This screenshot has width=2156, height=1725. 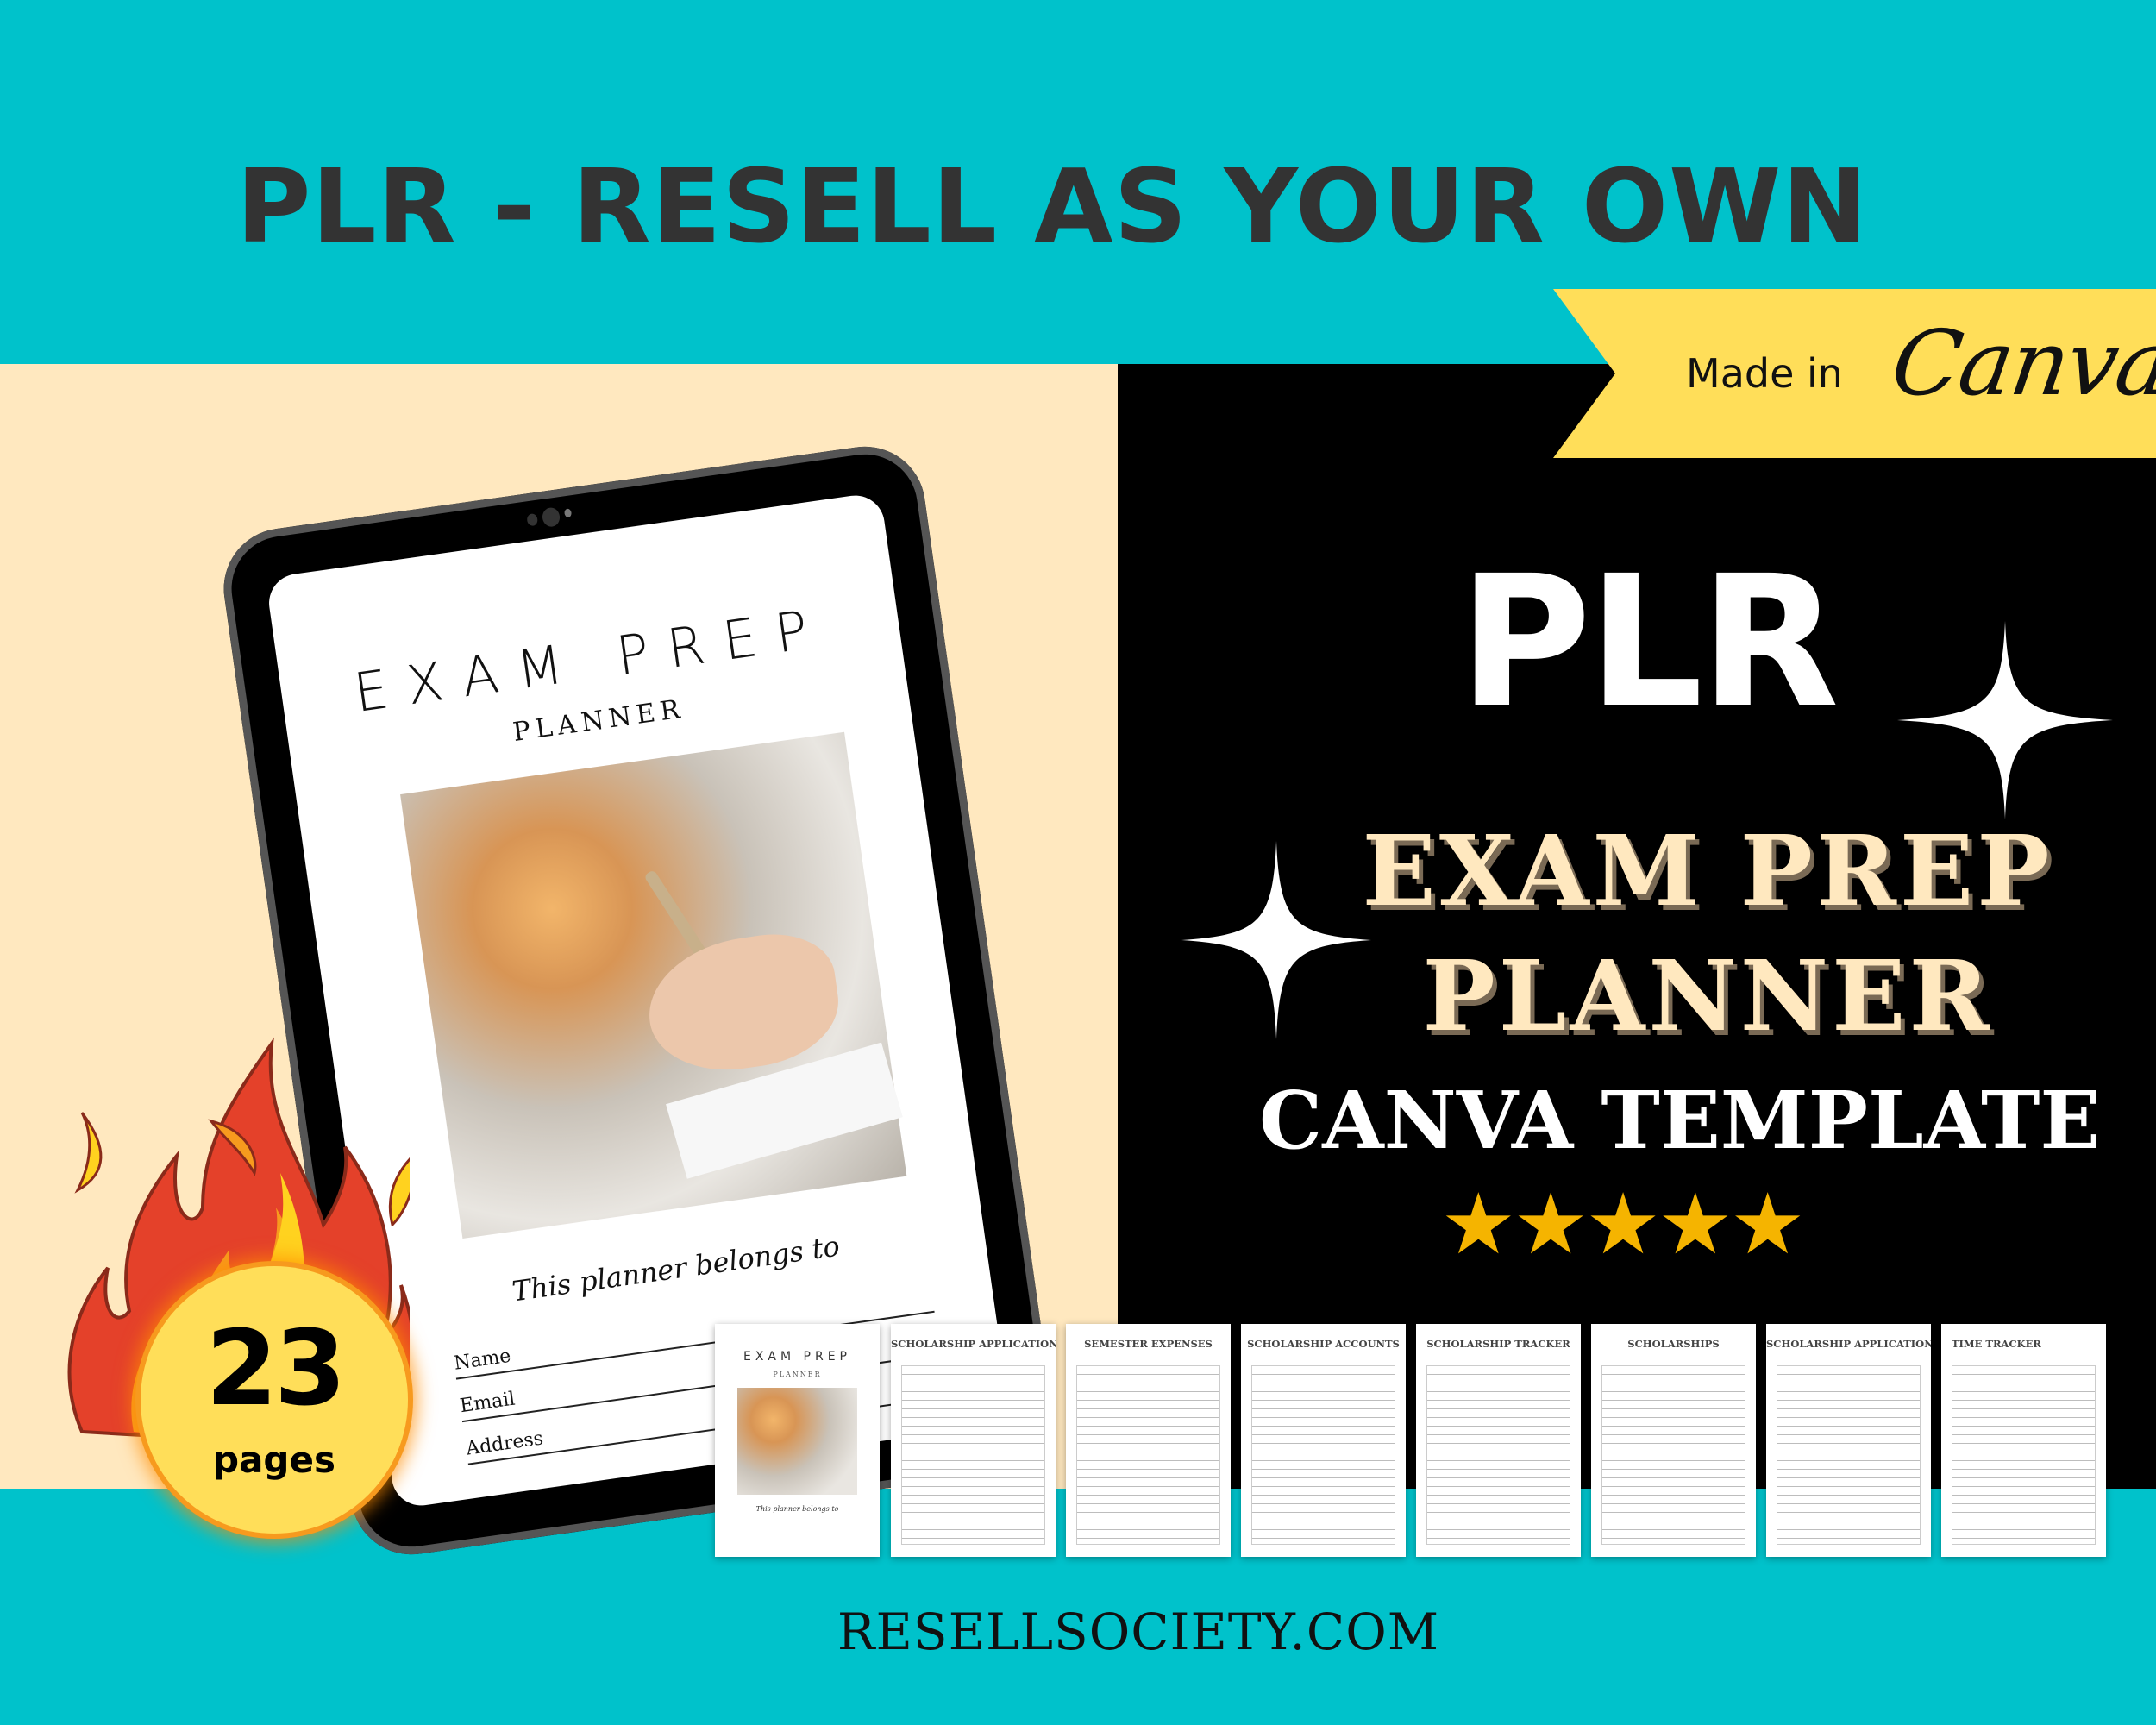 What do you see at coordinates (274, 1460) in the screenshot?
I see `page-count-label: pages` at bounding box center [274, 1460].